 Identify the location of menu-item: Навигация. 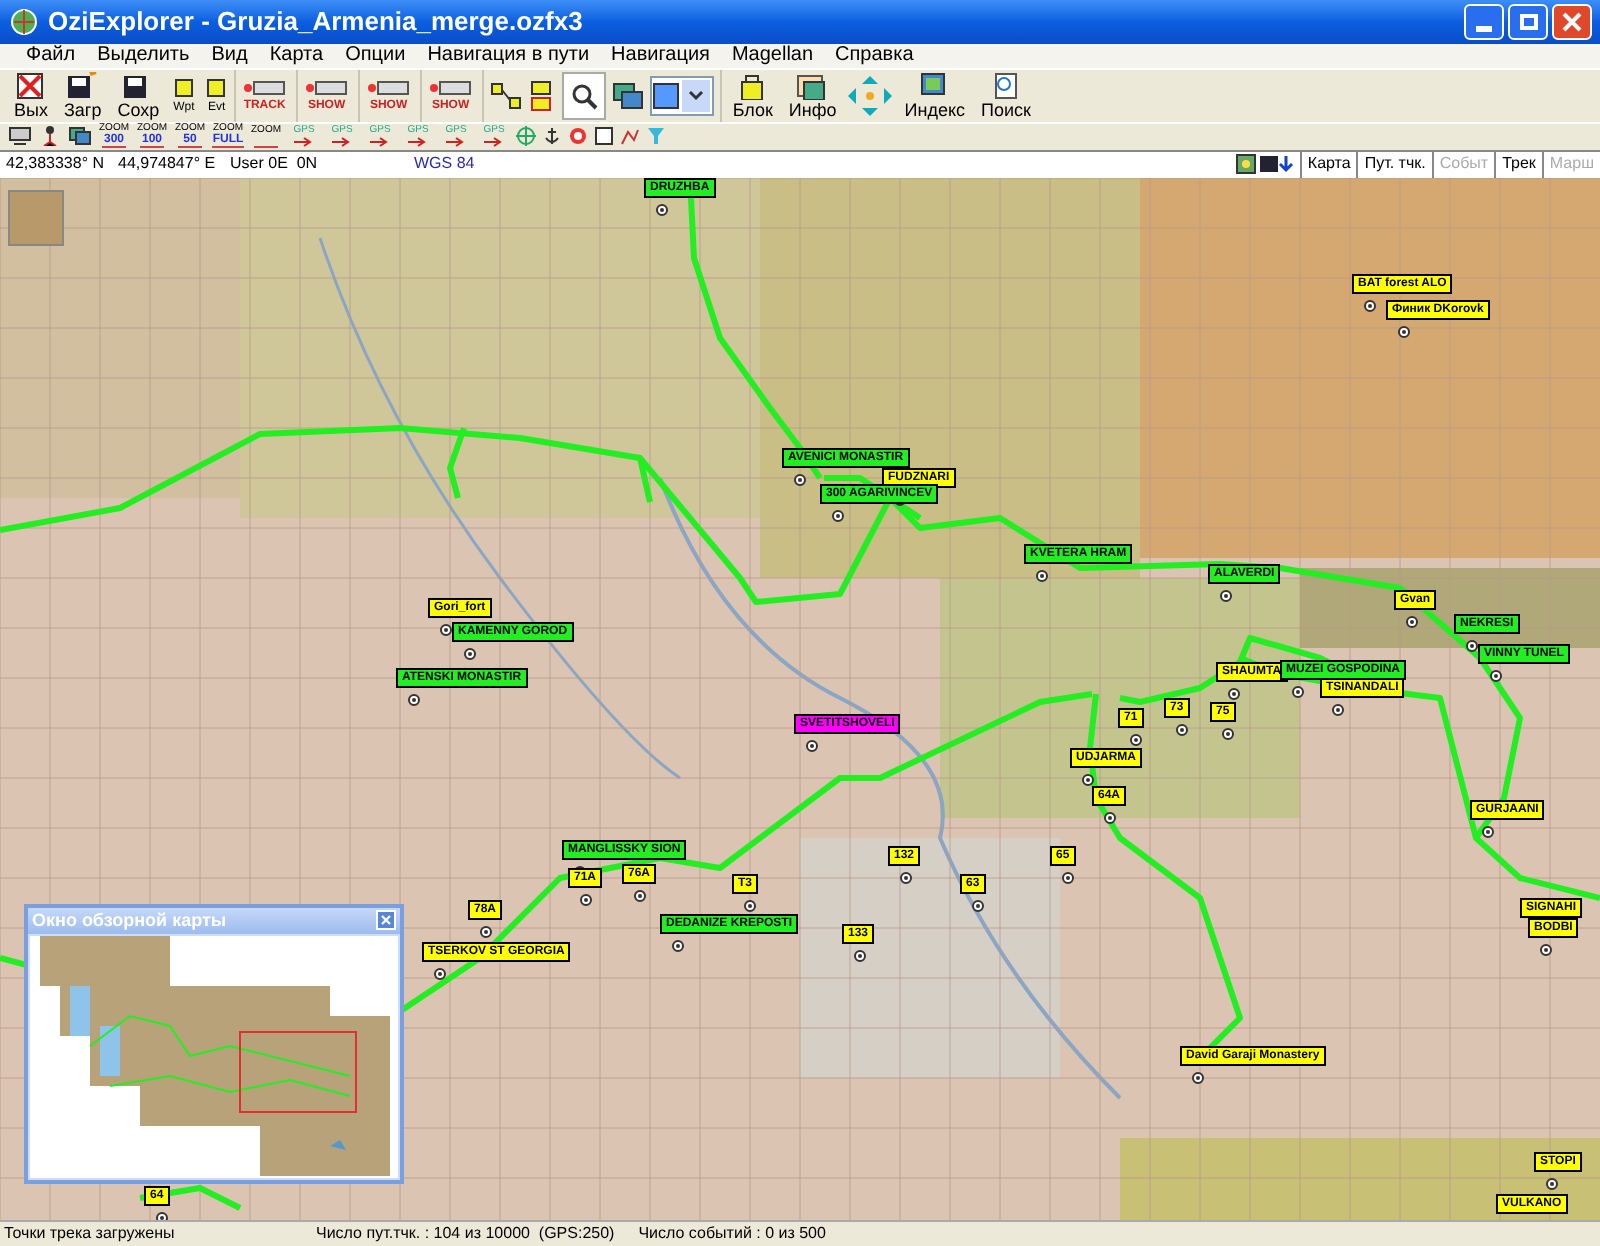
(660, 55).